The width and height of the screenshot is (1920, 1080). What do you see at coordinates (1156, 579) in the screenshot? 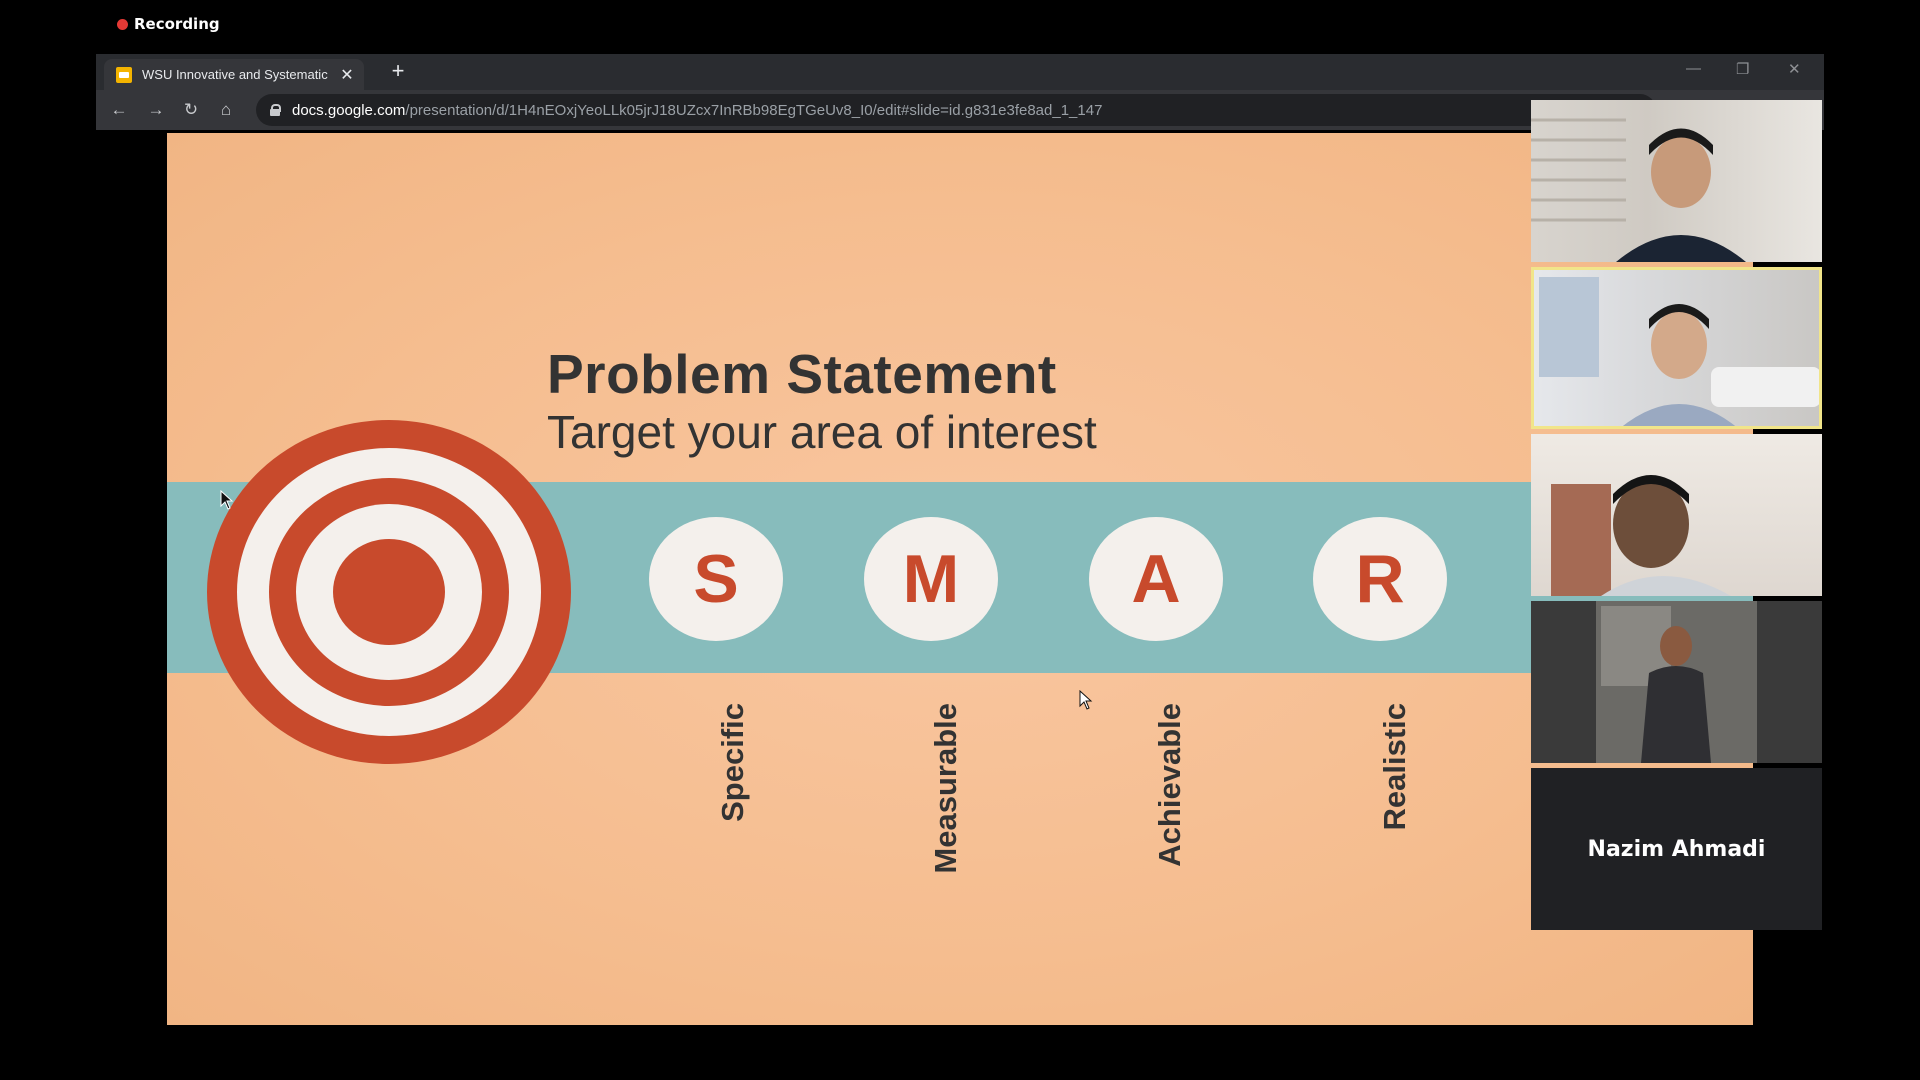
I see `letter-a: A` at bounding box center [1156, 579].